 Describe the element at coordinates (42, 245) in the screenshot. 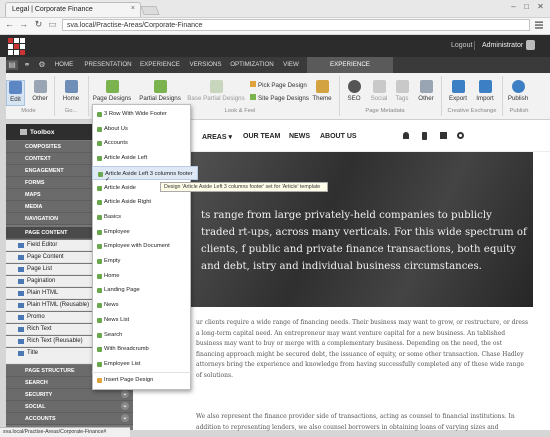

I see `item-label: Field Editor` at that location.